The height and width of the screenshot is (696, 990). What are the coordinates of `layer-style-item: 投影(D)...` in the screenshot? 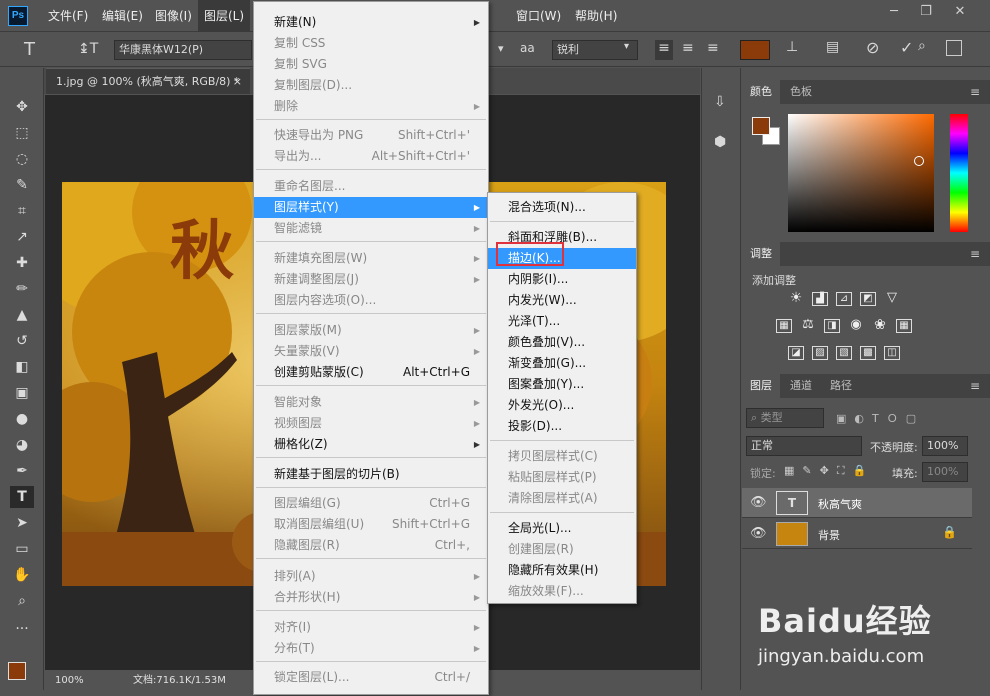 It's located at (562, 426).